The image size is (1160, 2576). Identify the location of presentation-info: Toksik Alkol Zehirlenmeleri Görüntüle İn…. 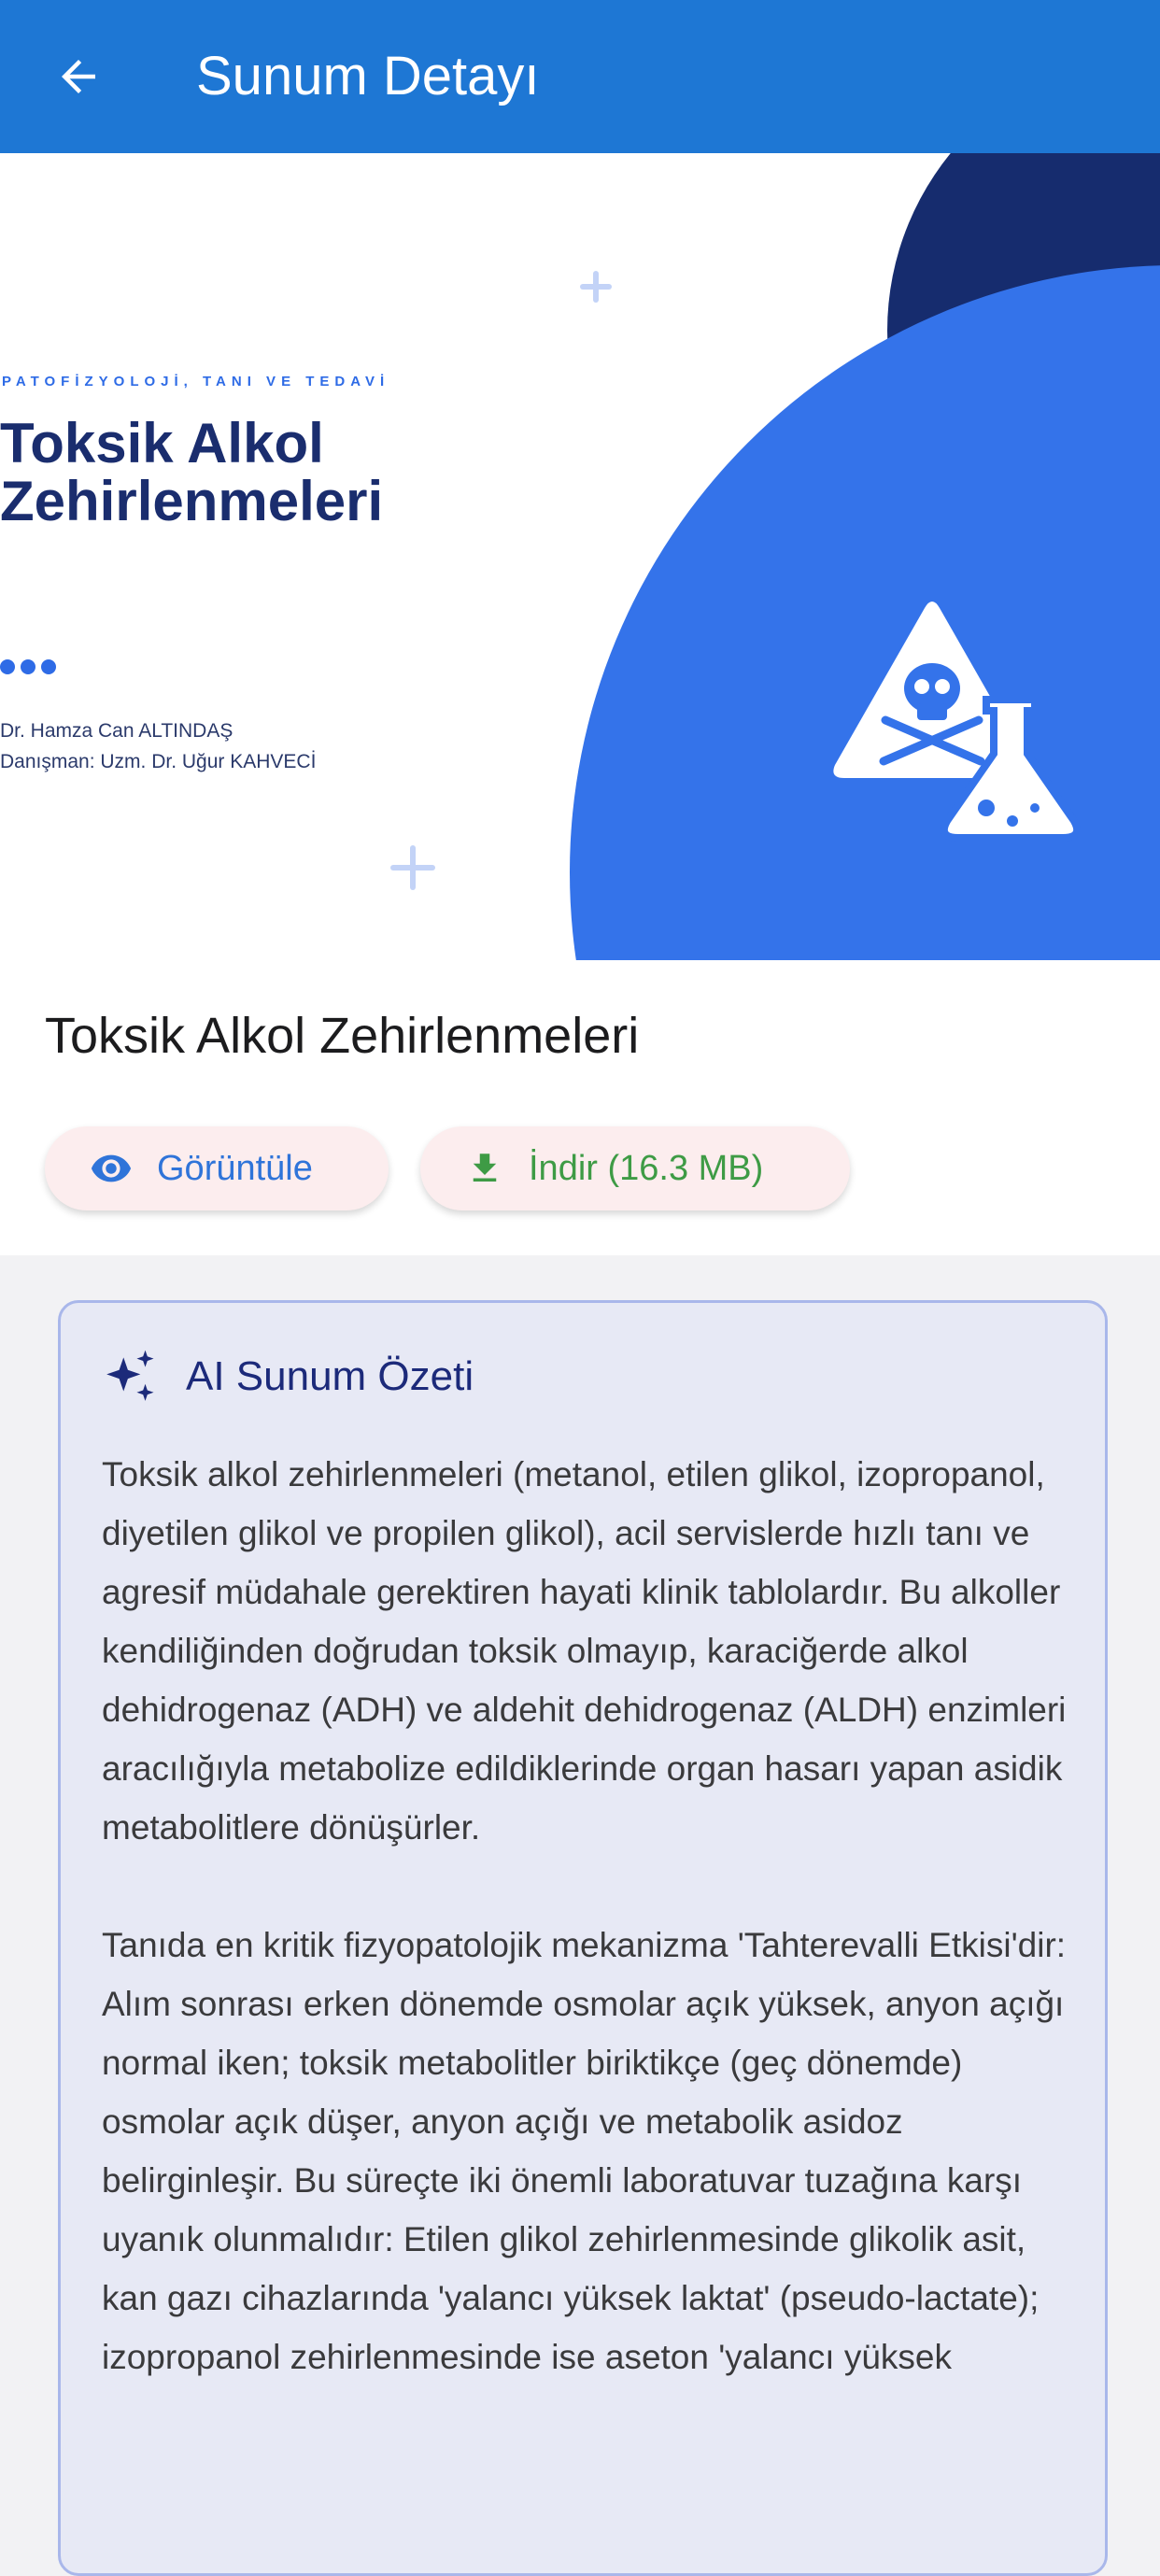
(580, 1107).